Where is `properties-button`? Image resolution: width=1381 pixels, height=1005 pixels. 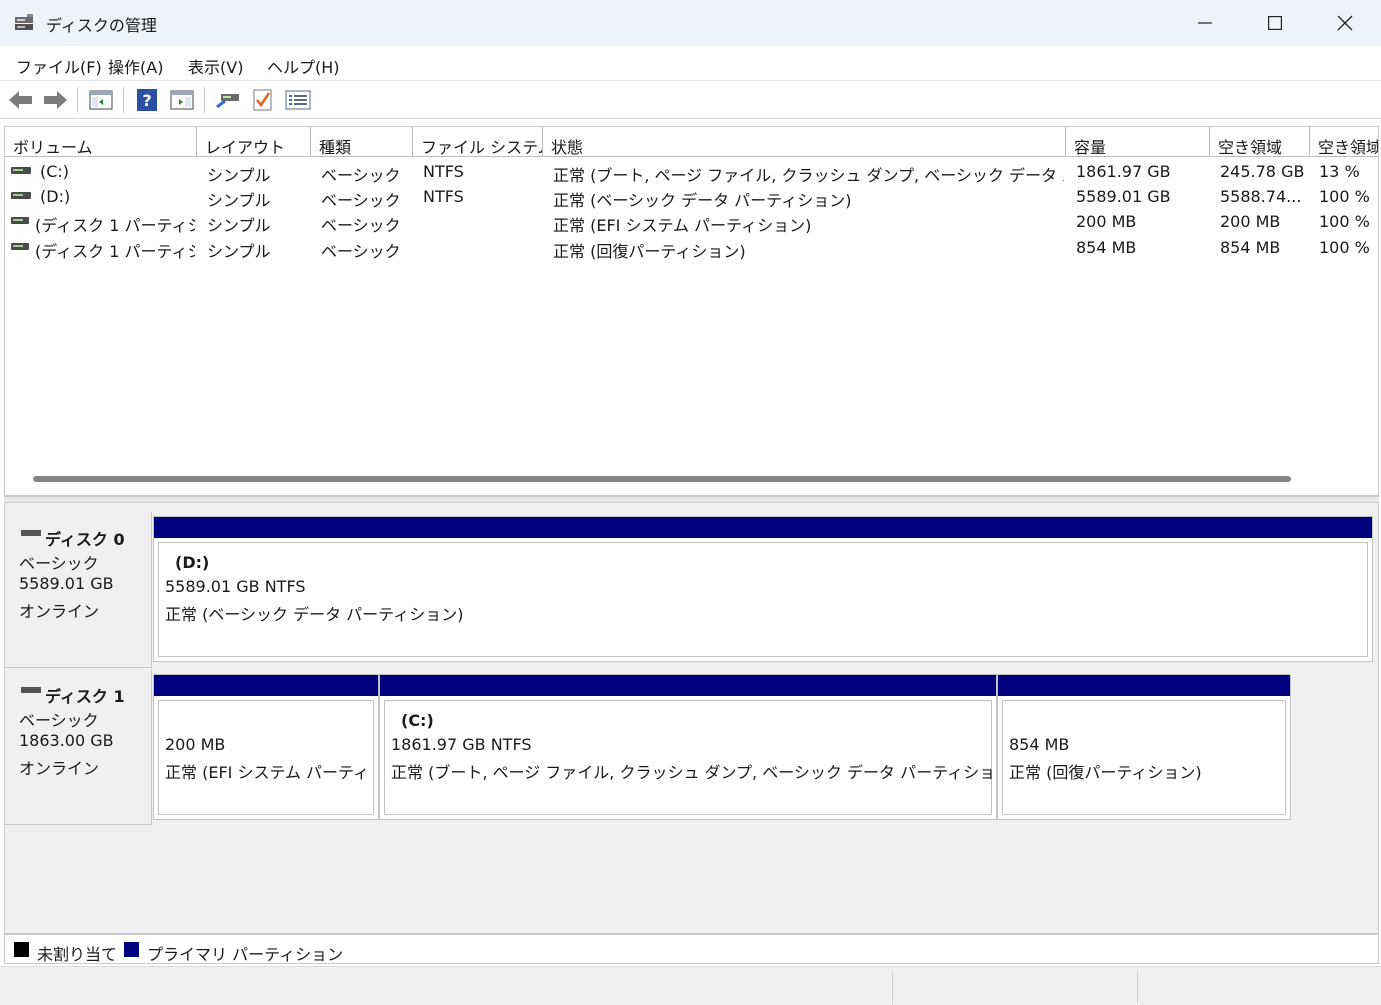
properties-button is located at coordinates (182, 100).